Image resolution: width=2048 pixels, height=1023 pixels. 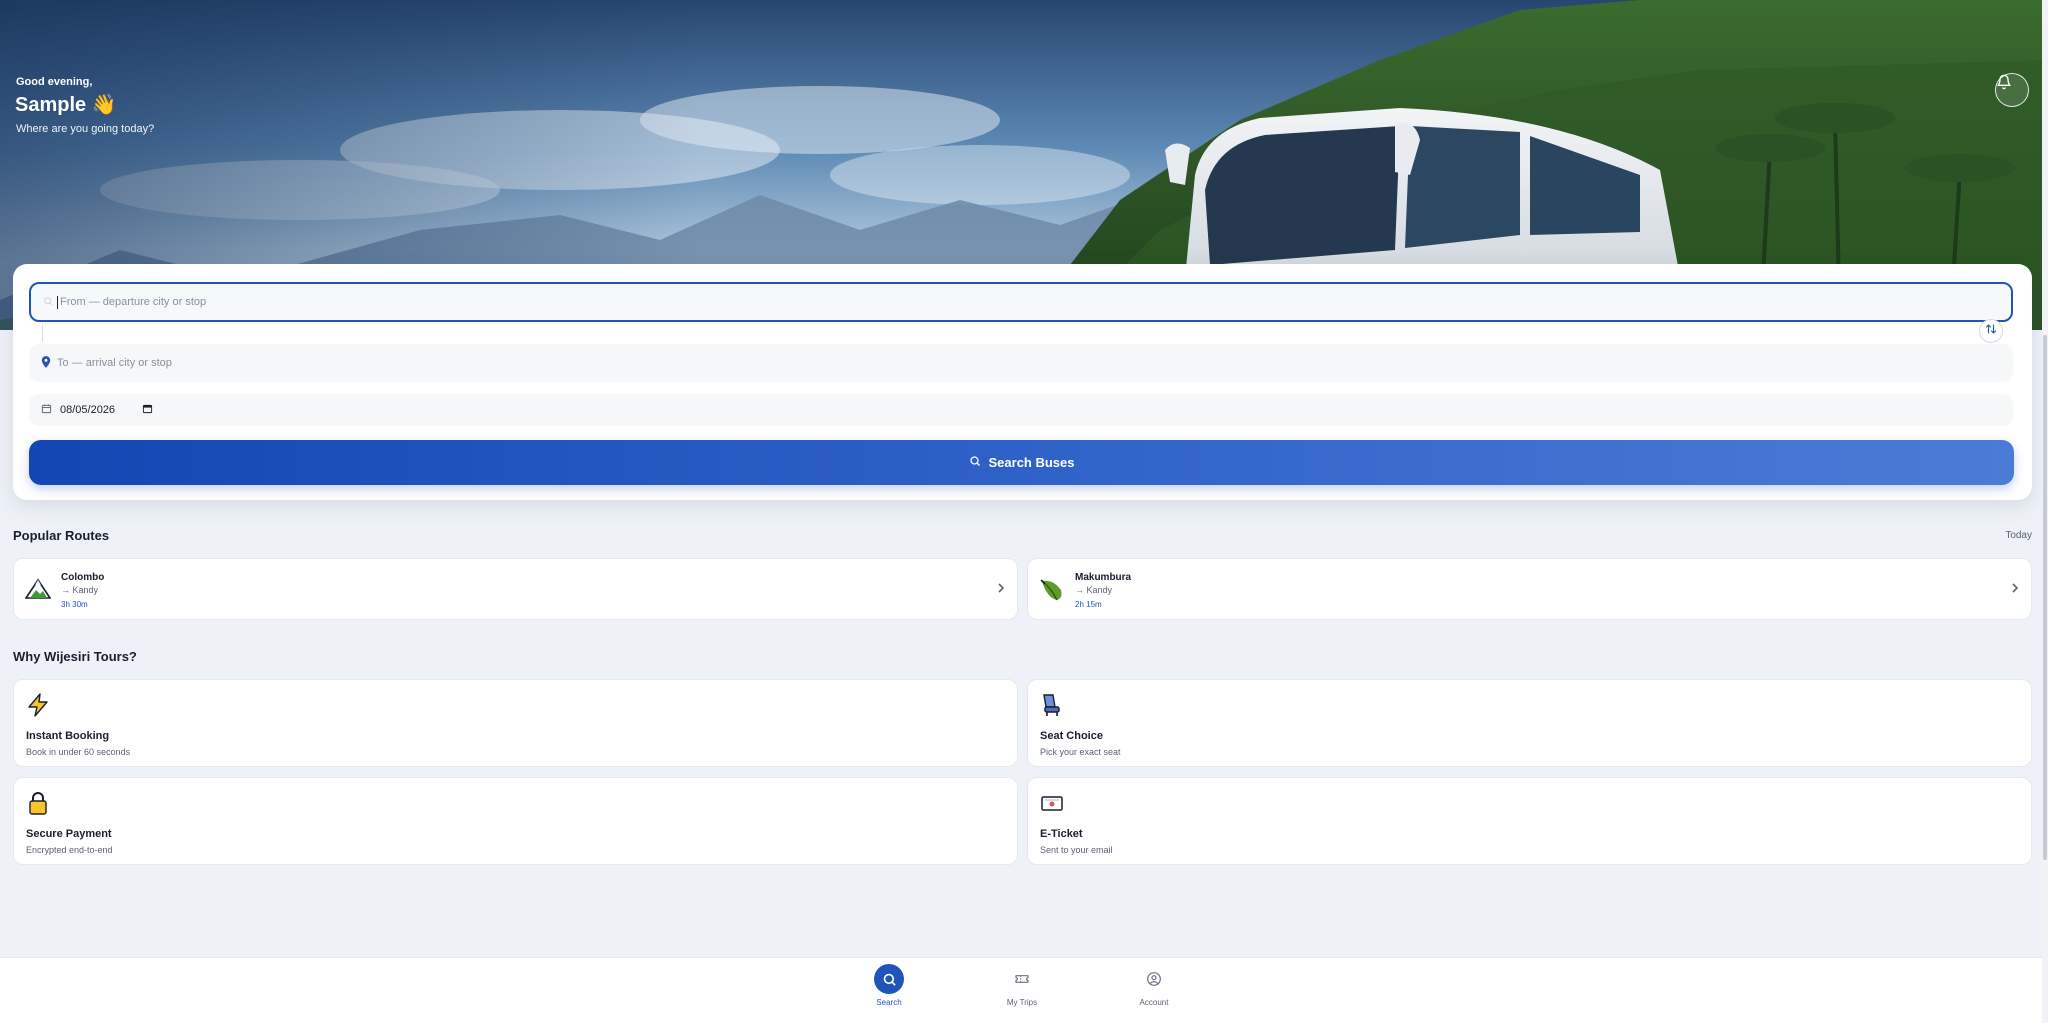 I want to click on from-input: From — departure city or stop, so click(x=1021, y=302).